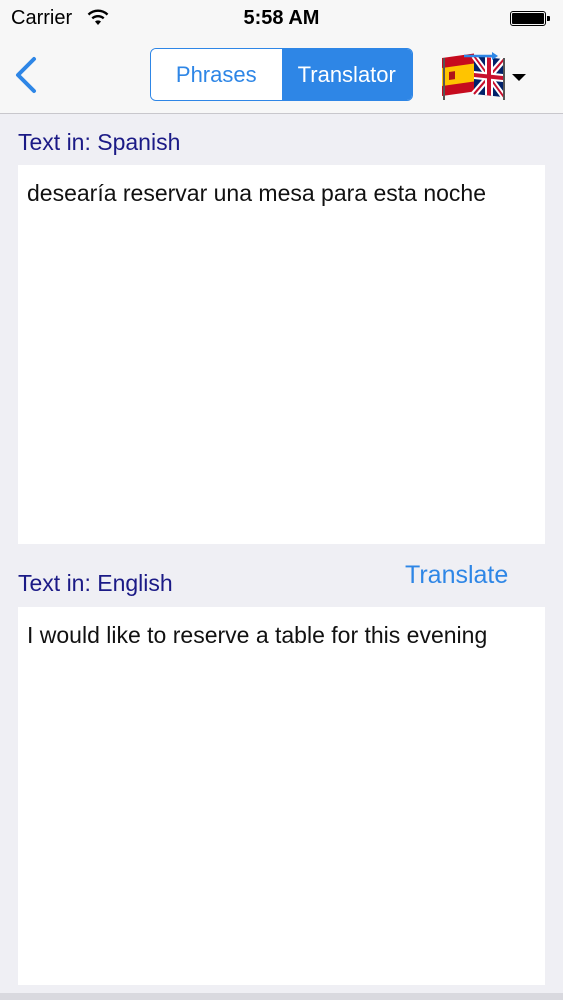  What do you see at coordinates (530, 18) in the screenshot?
I see `battery-icon` at bounding box center [530, 18].